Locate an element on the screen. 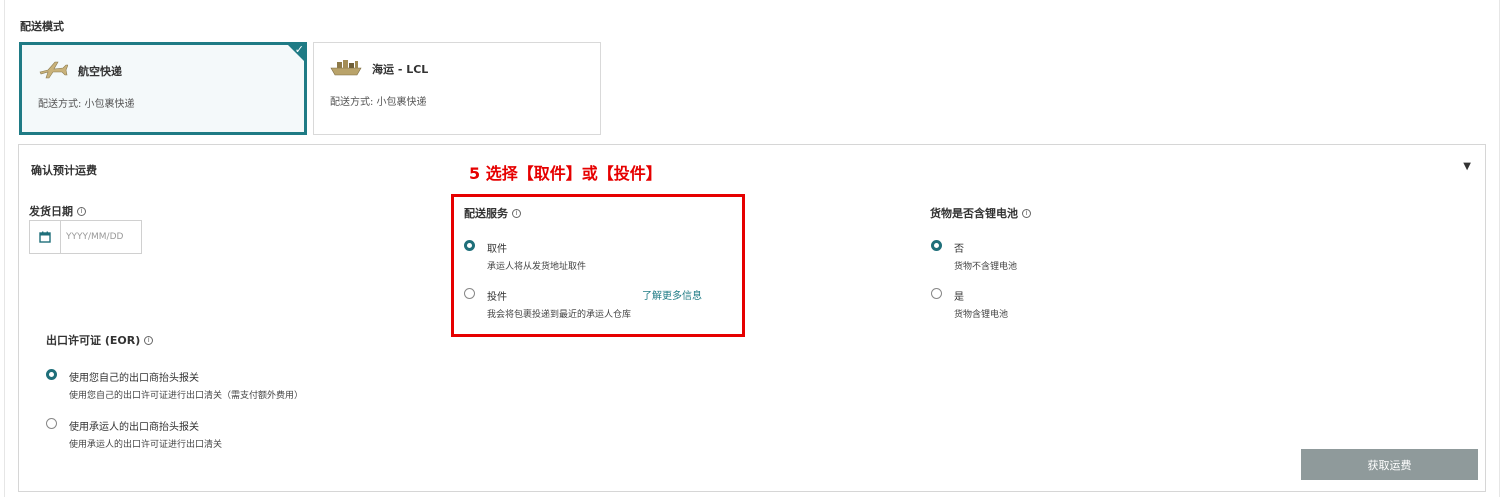  ship-date-input is located at coordinates (101, 237).